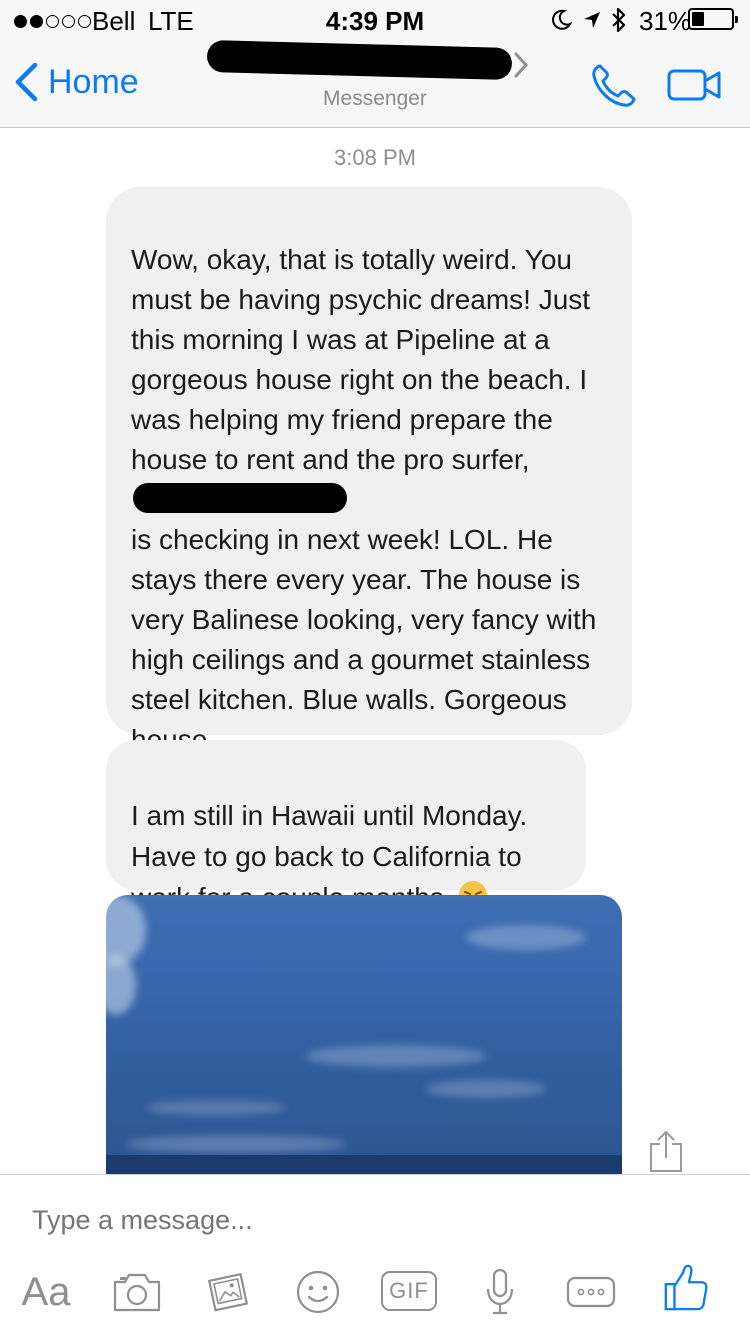  Describe the element at coordinates (500, 1292) in the screenshot. I see `microphone-icon` at that location.